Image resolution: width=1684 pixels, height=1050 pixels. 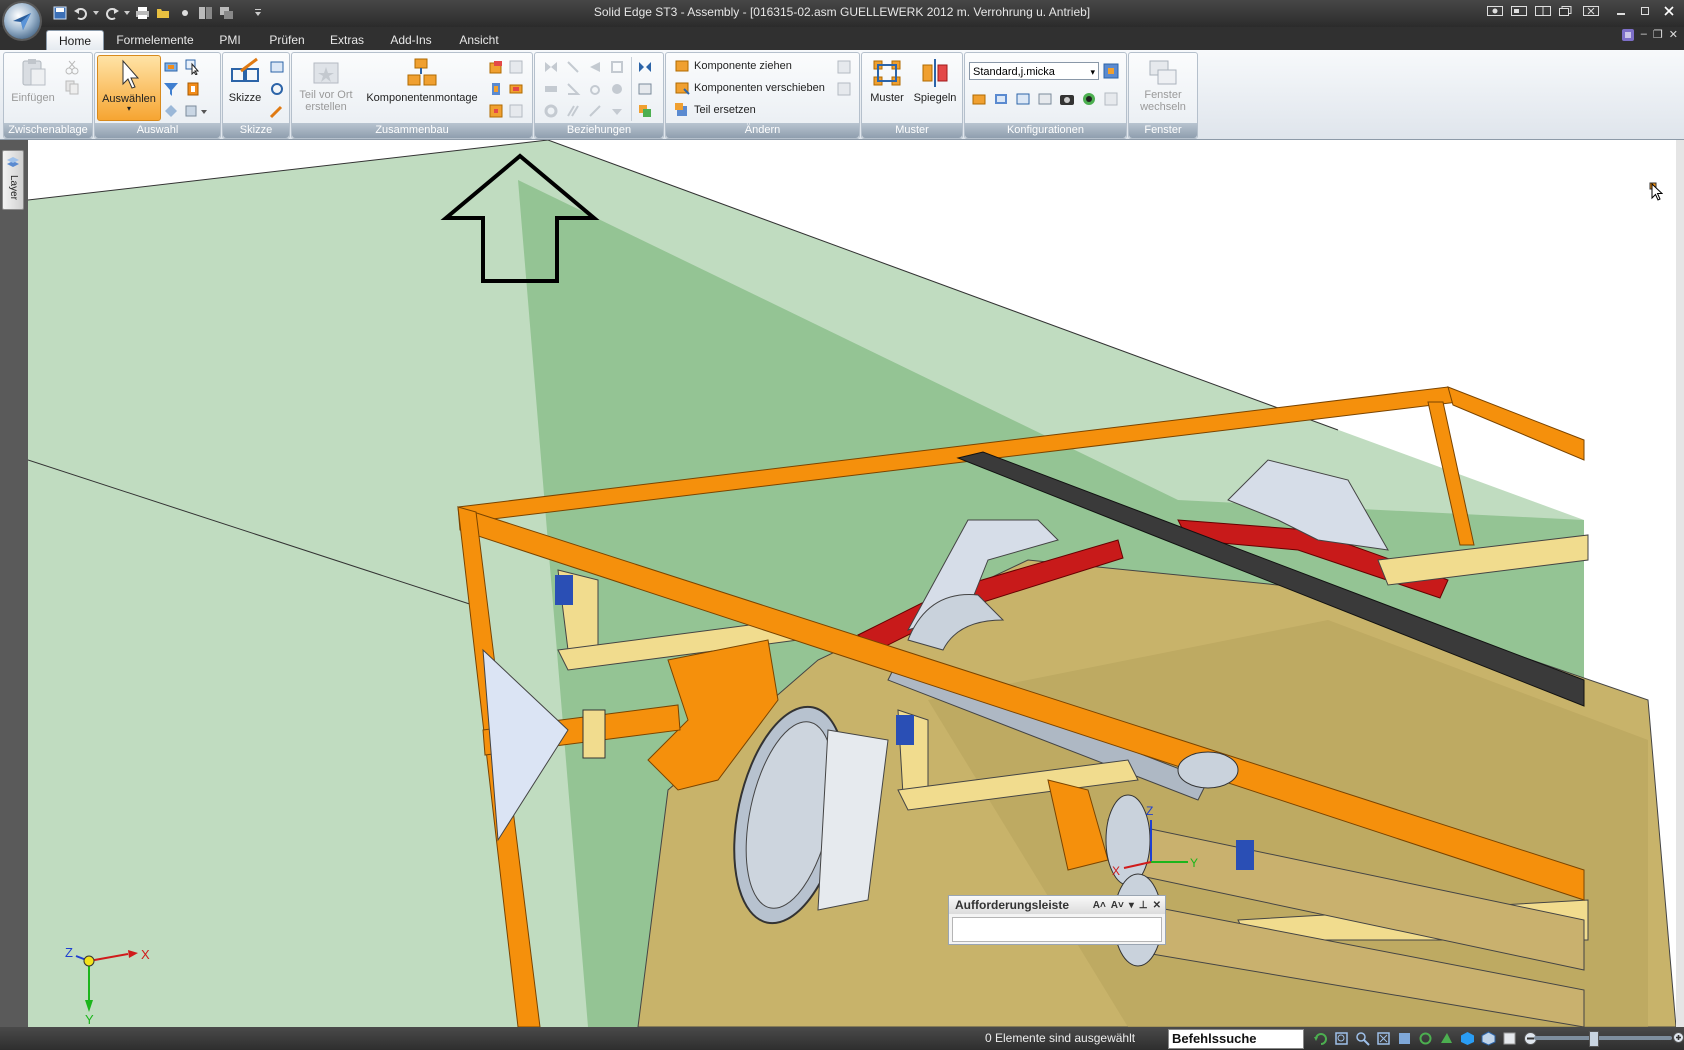 I want to click on select-button: Auswählen ▾, so click(x=129, y=88).